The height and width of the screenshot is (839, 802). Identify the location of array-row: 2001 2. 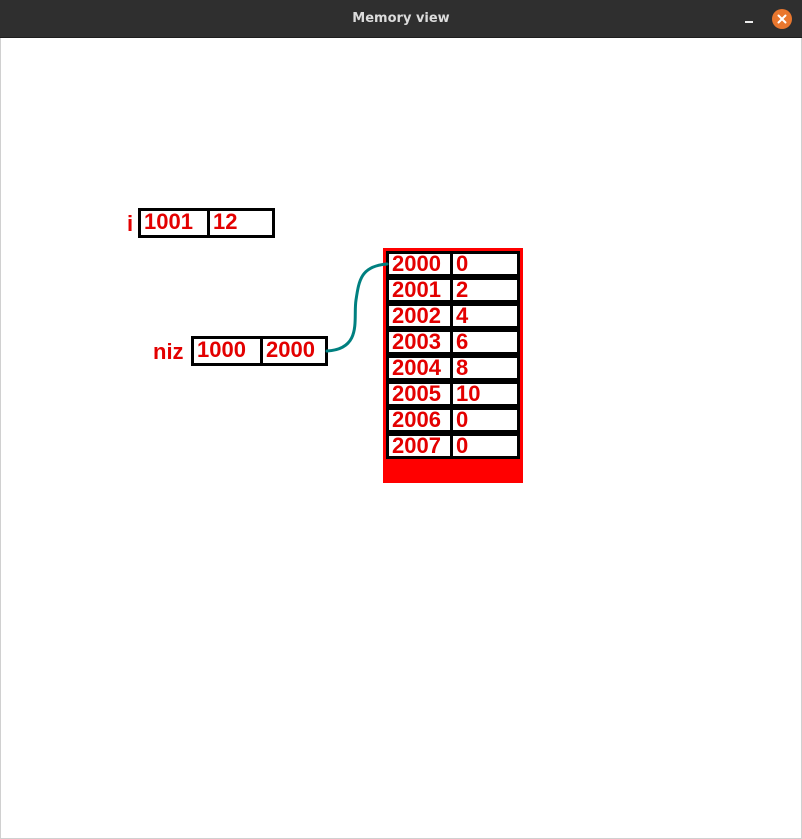
(453, 290).